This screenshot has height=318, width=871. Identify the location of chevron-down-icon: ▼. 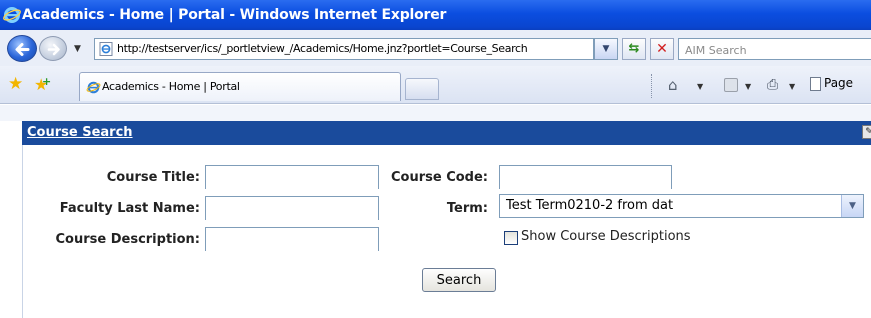
(852, 206).